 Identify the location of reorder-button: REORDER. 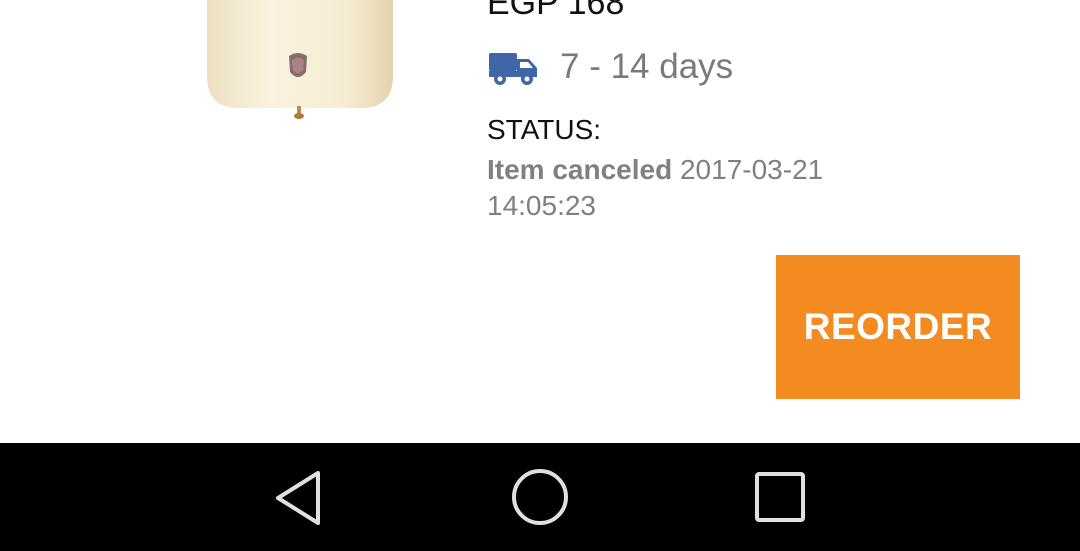
(898, 327).